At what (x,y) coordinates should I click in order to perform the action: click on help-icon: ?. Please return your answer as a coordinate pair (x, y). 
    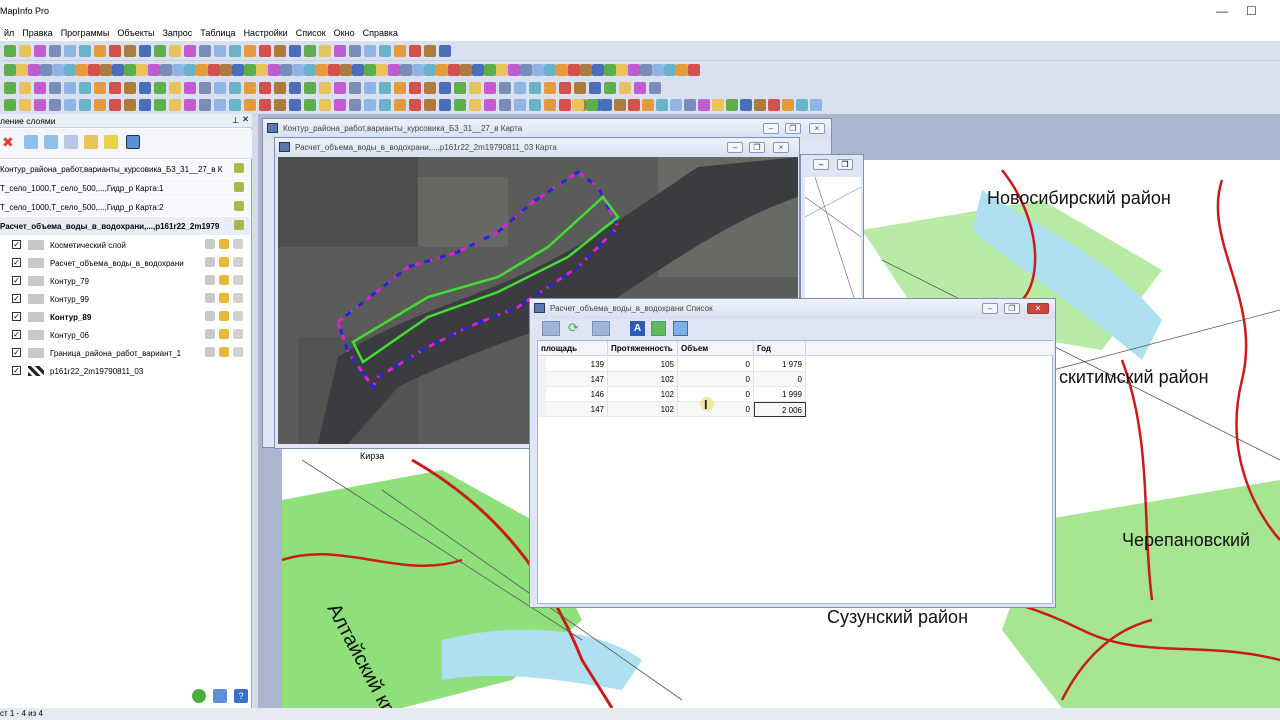
    Looking at the image, I should click on (241, 696).